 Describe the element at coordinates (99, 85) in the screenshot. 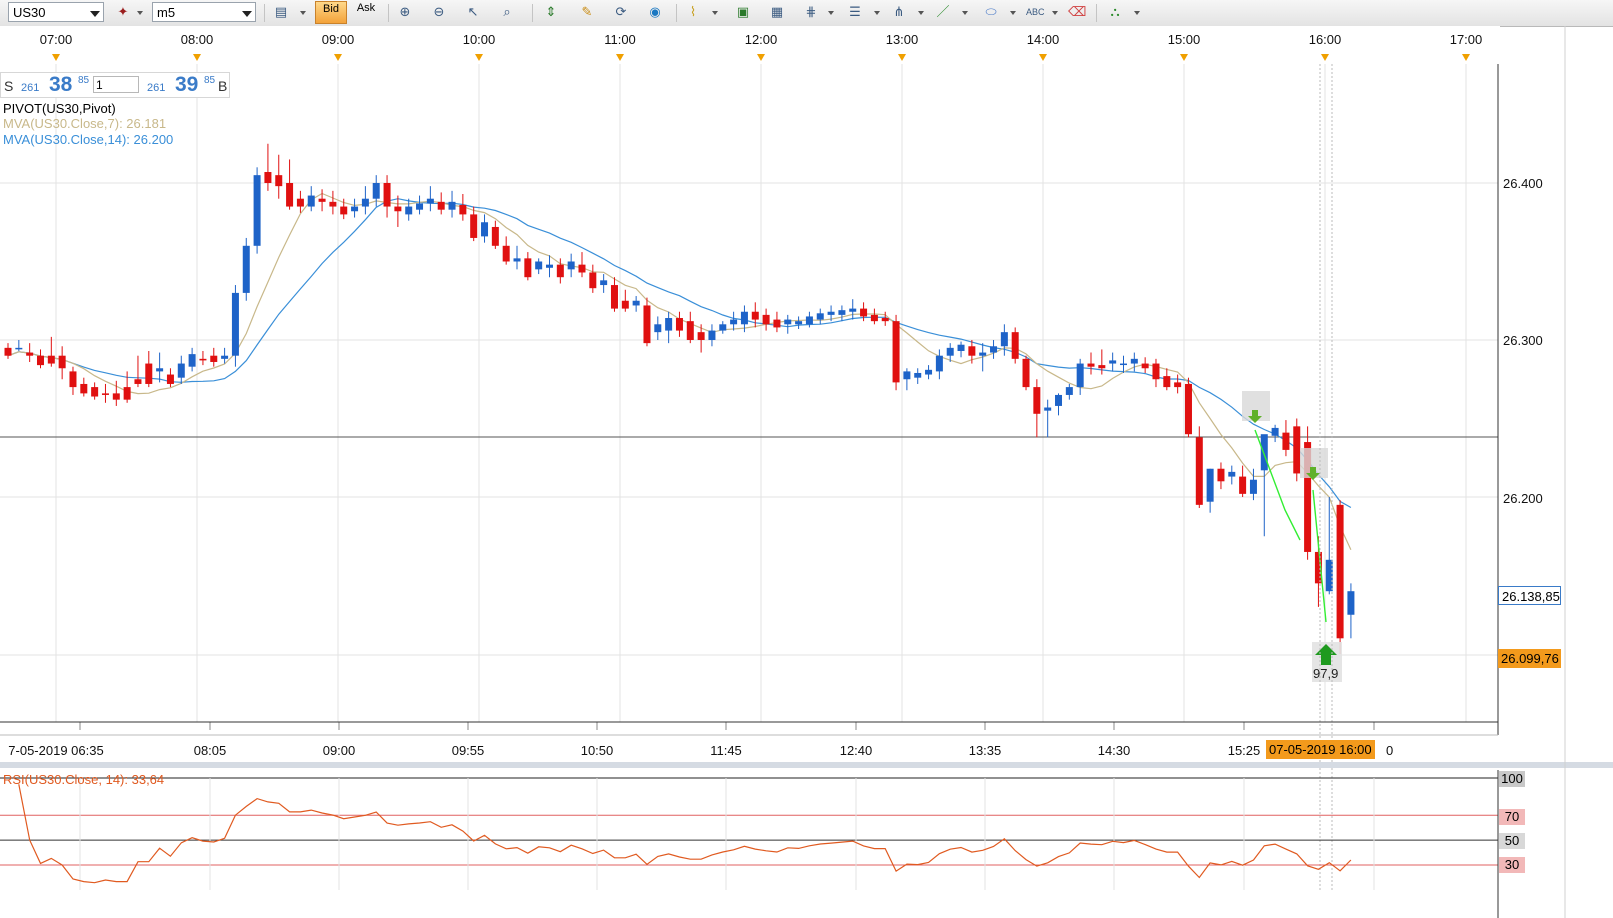

I see `qty-value: 1` at that location.